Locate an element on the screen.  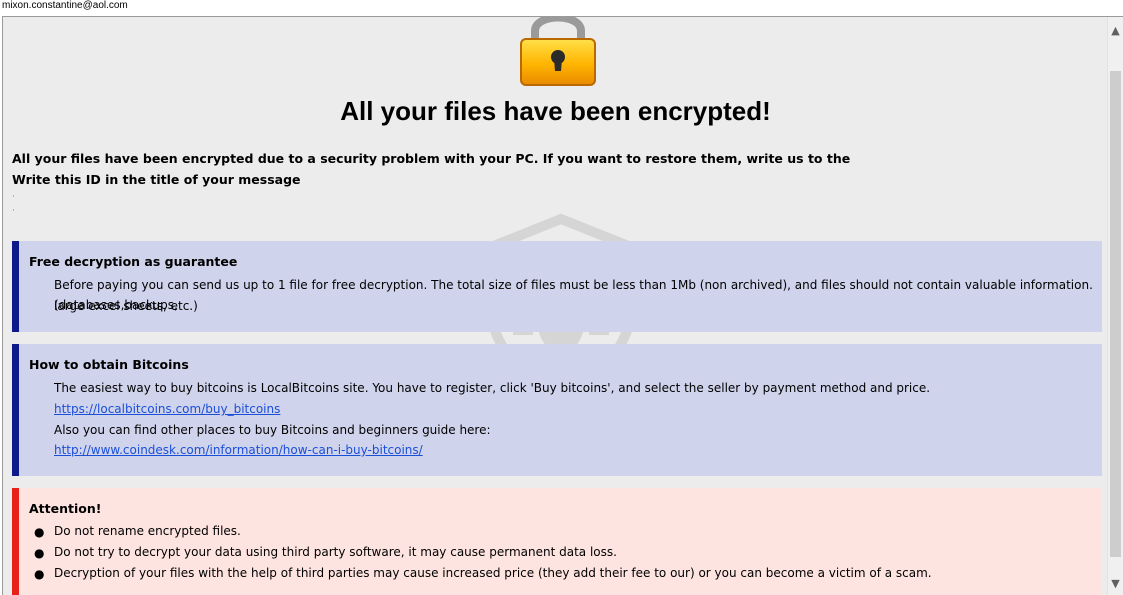
vertical-scrollbar: ▲ ▼ is located at coordinates (1115, 306).